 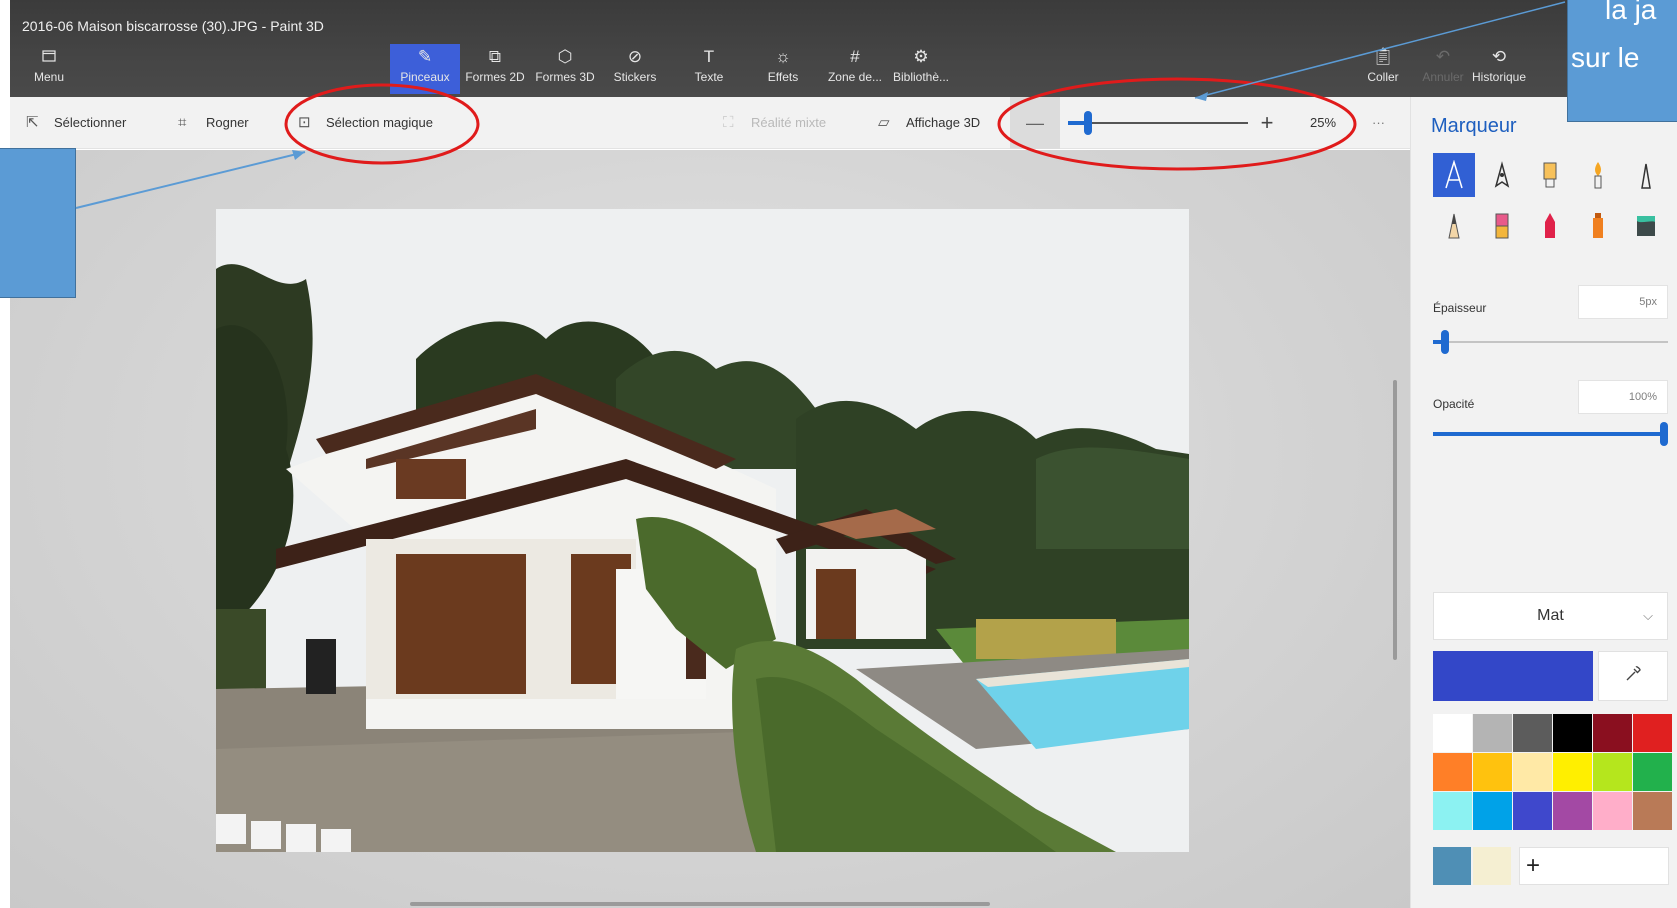 What do you see at coordinates (789, 122) in the screenshot?
I see `mixed-reality-label: Réalité mixte` at bounding box center [789, 122].